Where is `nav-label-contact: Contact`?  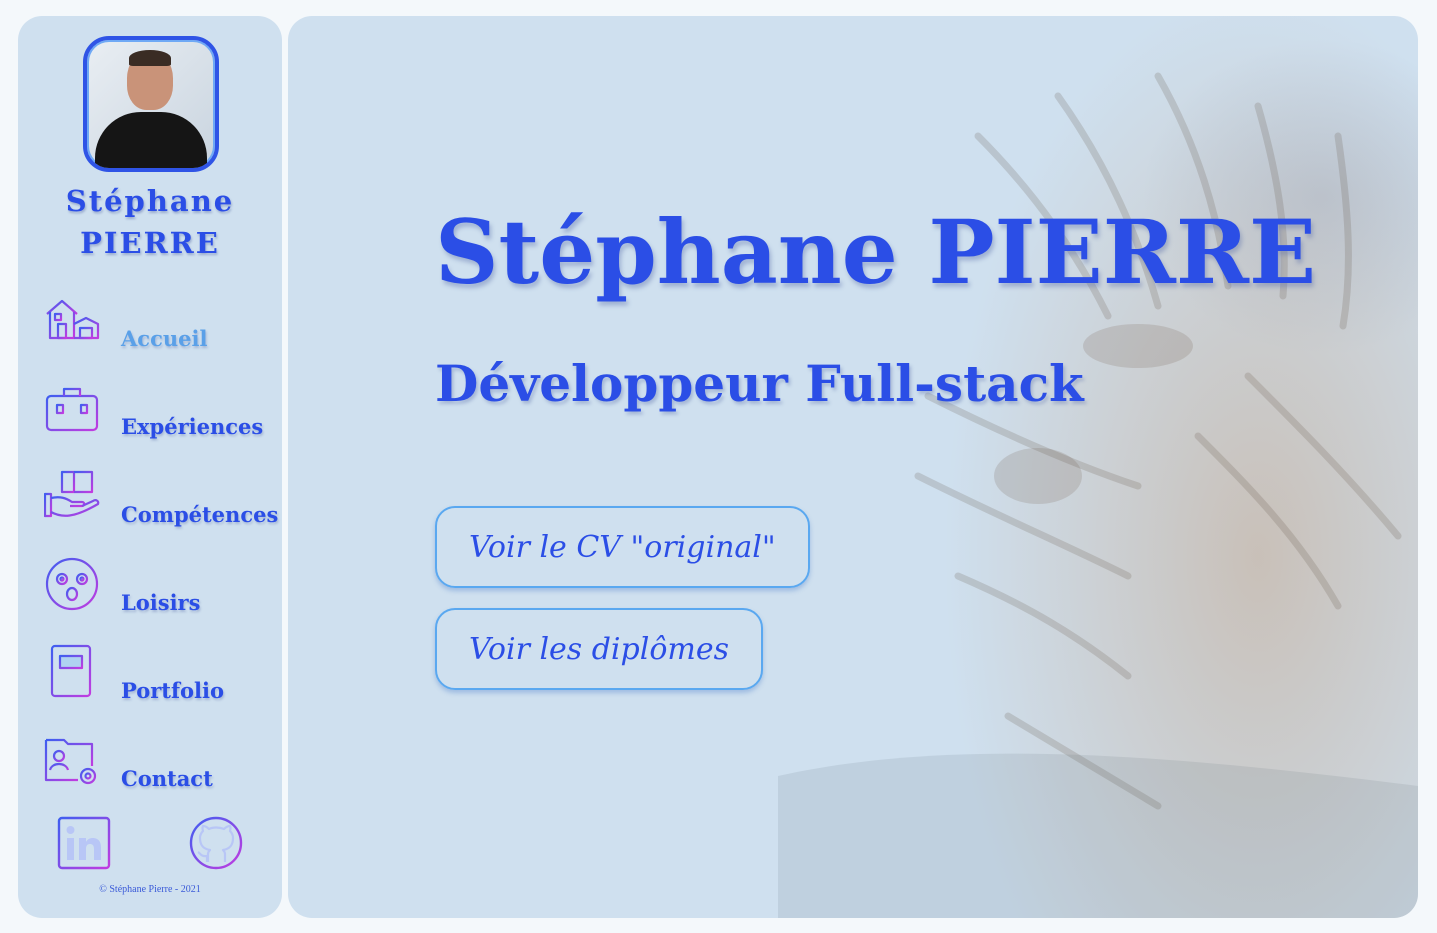
nav-label-contact: Contact is located at coordinates (167, 778).